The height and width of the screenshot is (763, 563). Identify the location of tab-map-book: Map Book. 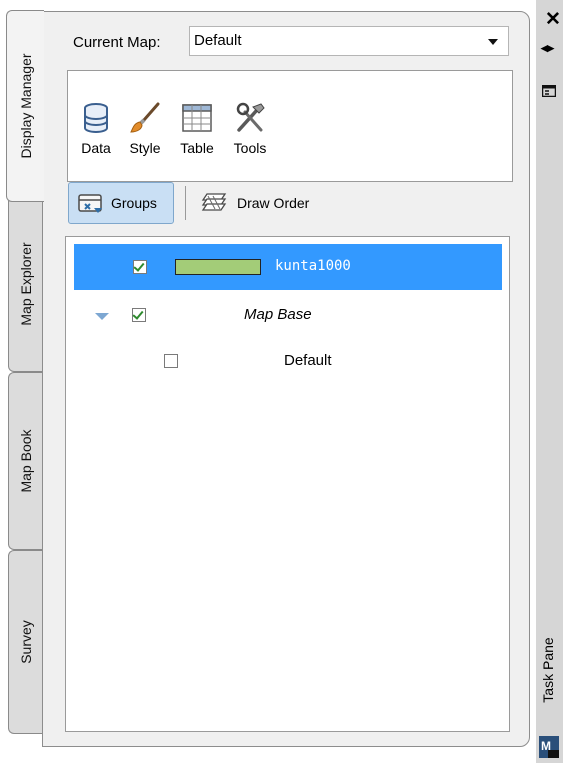
(25, 461).